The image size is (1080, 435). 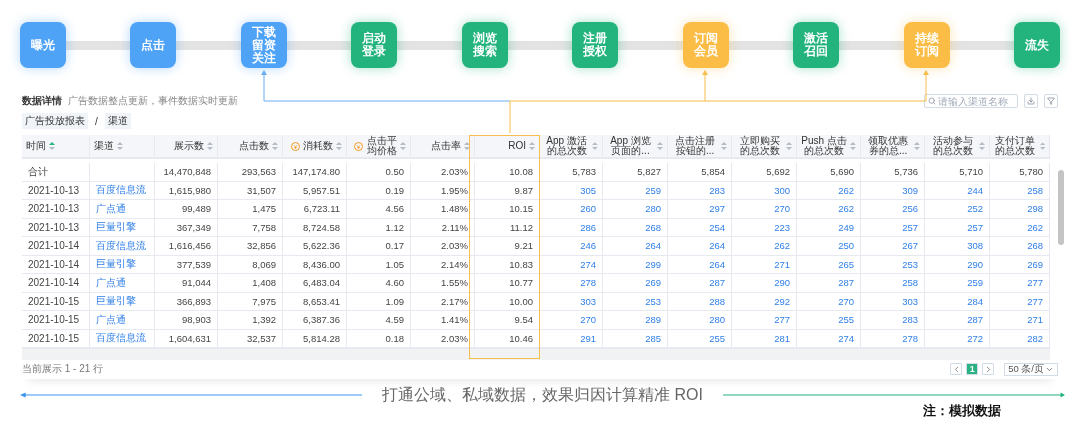 What do you see at coordinates (571, 147) in the screenshot?
I see `column-header: App 激活的总次数` at bounding box center [571, 147].